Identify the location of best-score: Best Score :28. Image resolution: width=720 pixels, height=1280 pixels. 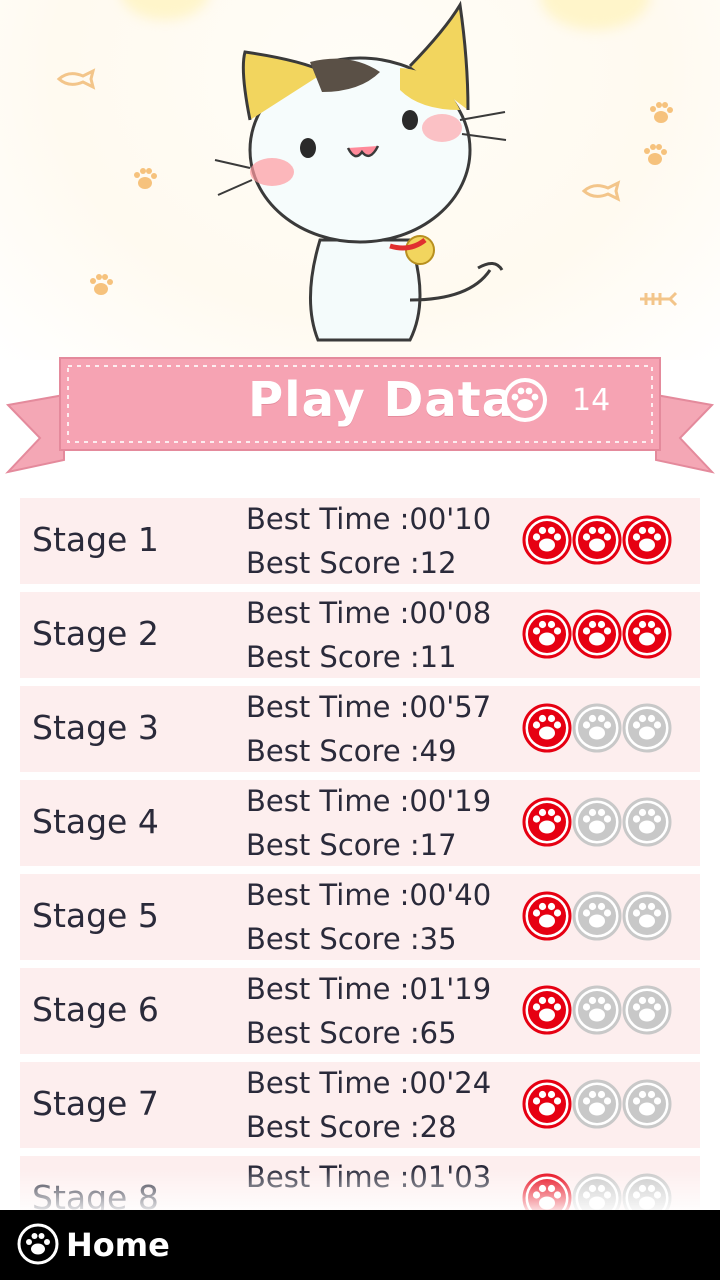
(351, 1127).